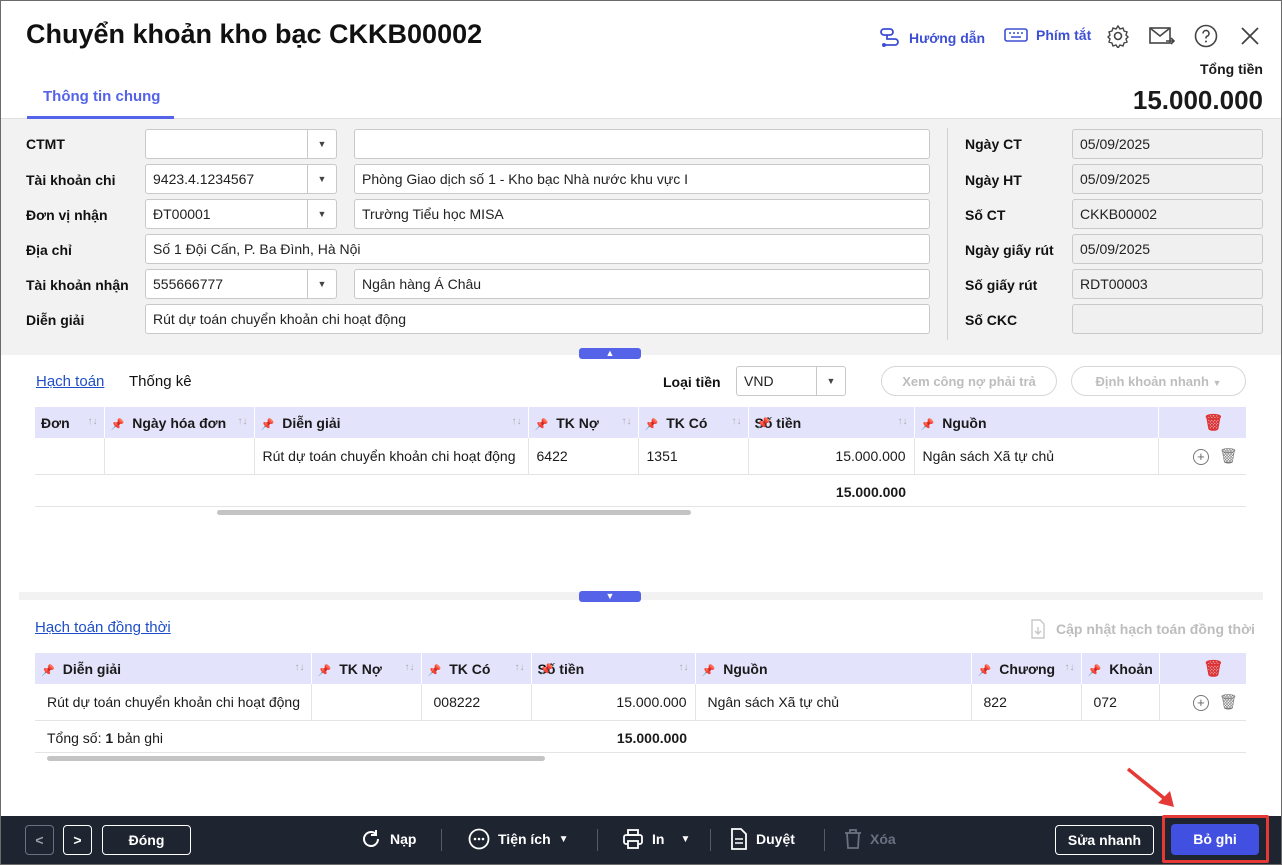  I want to click on cell-chapter: 822, so click(1026, 702).